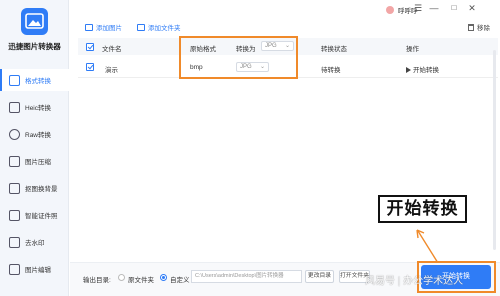 The image size is (500, 296). I want to click on image-logo-icon, so click(34, 21).